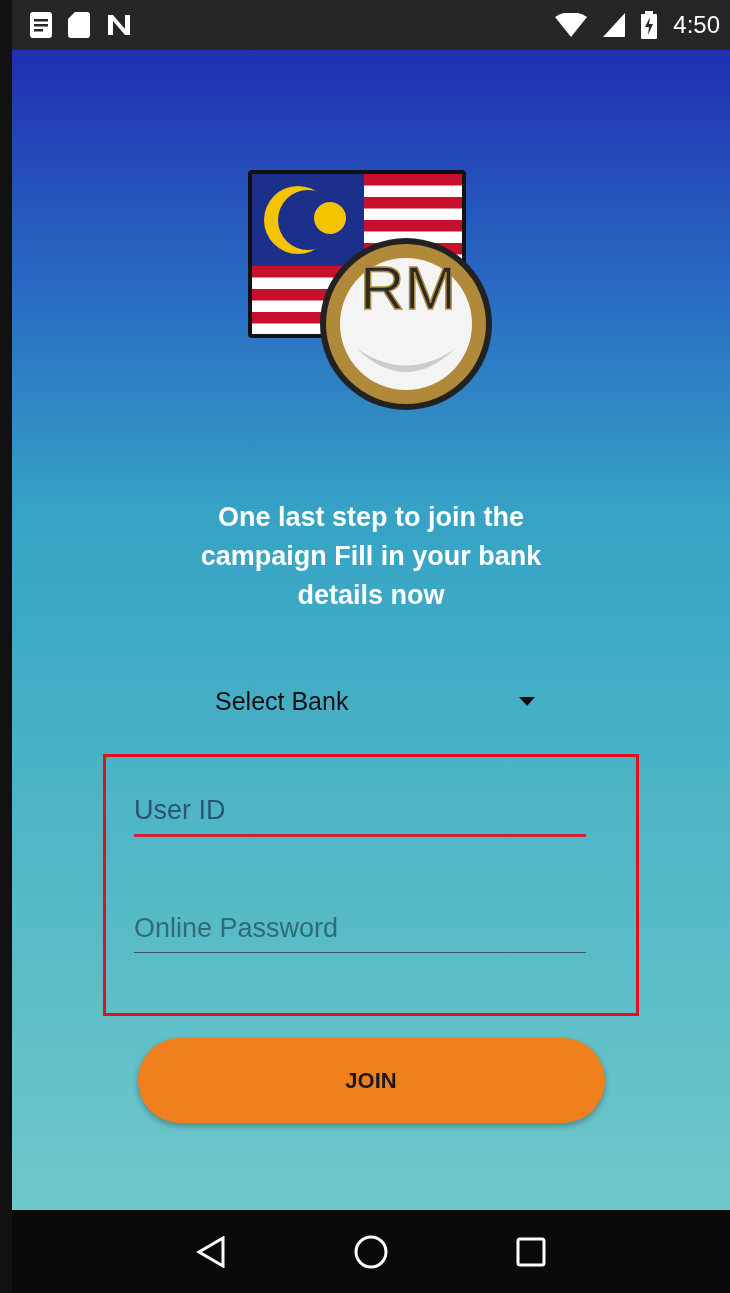 Image resolution: width=730 pixels, height=1293 pixels. What do you see at coordinates (371, 701) in the screenshot?
I see `bank-select: Select Bank` at bounding box center [371, 701].